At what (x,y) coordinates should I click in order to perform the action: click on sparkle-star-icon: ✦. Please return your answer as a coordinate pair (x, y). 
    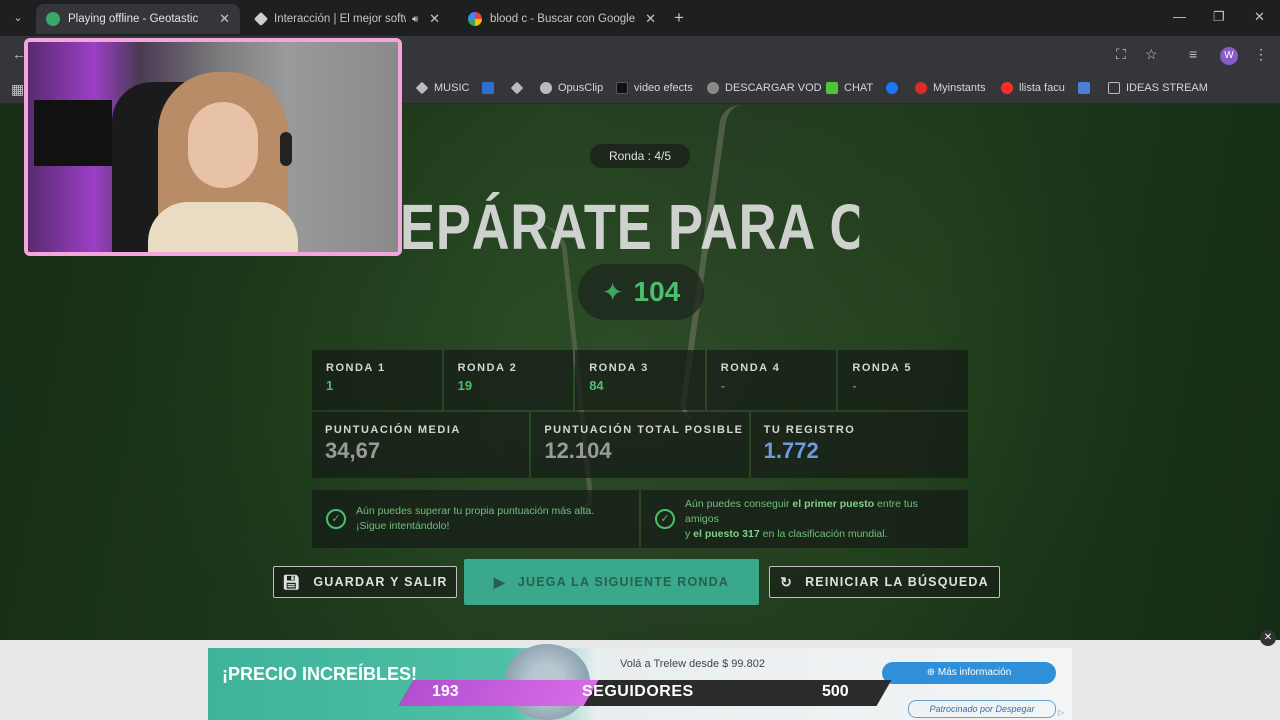
    Looking at the image, I should click on (612, 291).